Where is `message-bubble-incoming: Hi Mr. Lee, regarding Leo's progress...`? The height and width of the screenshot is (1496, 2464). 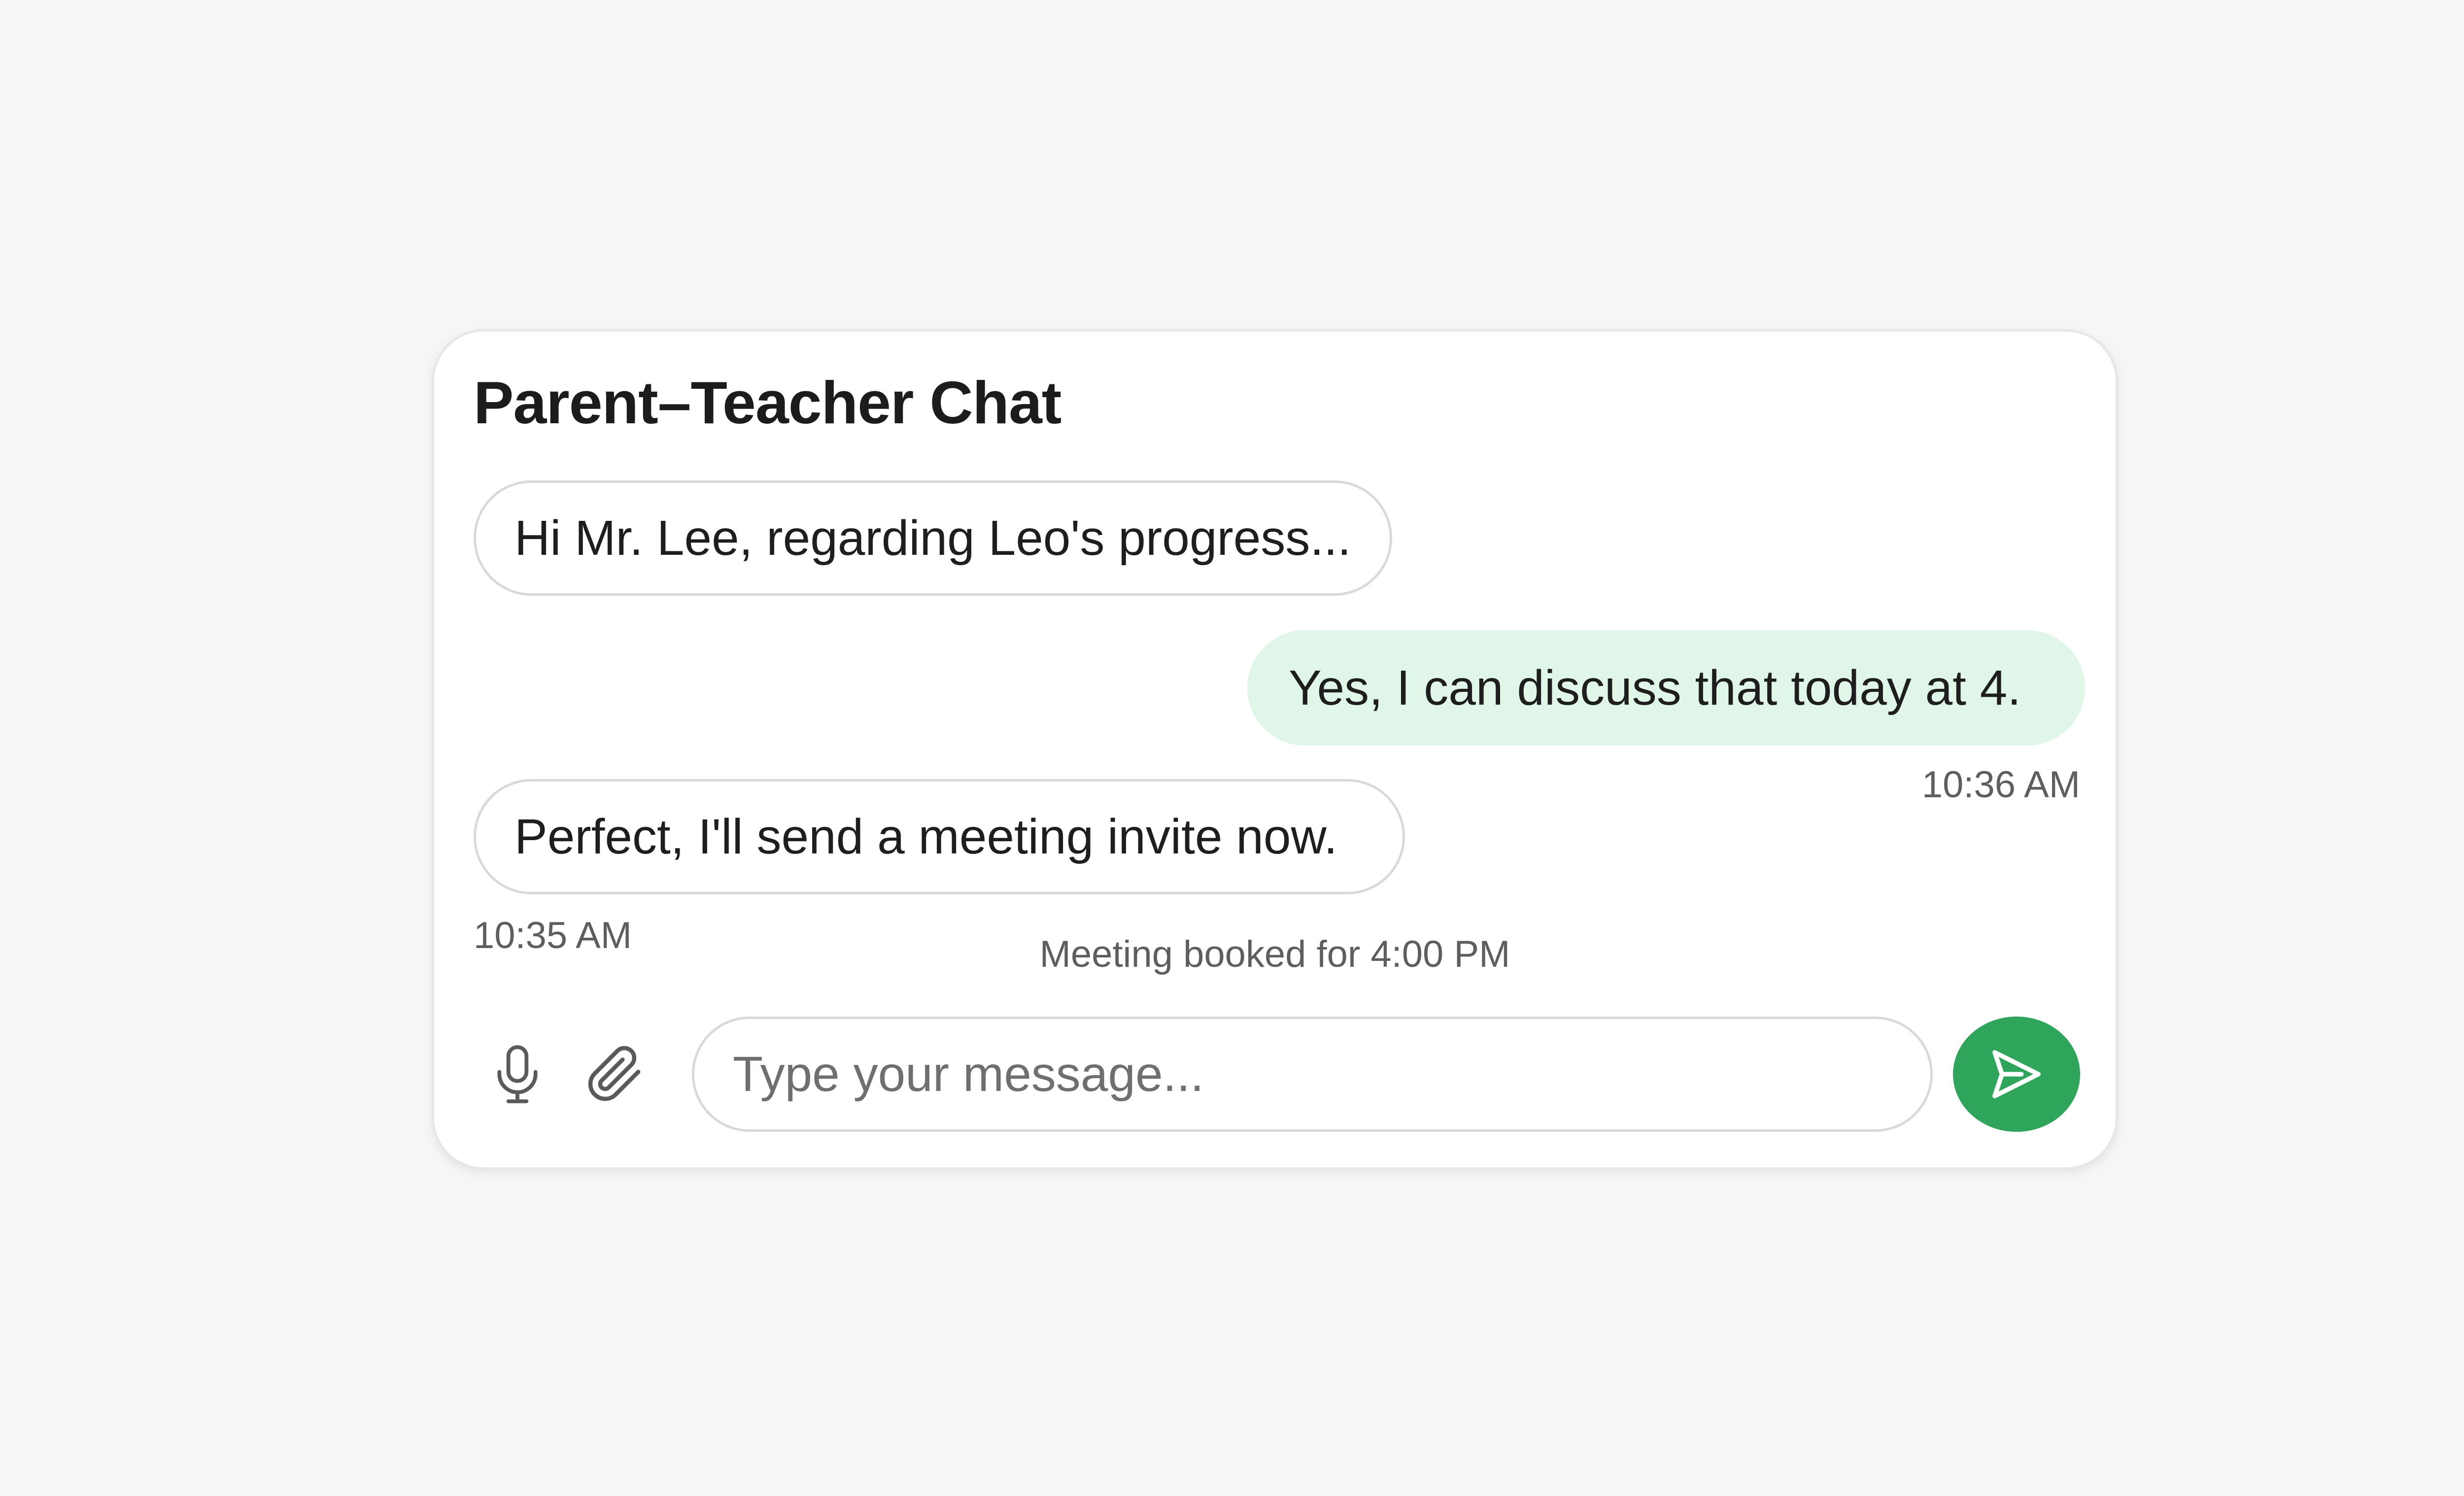
message-bubble-incoming: Hi Mr. Lee, regarding Leo's progress... is located at coordinates (933, 538).